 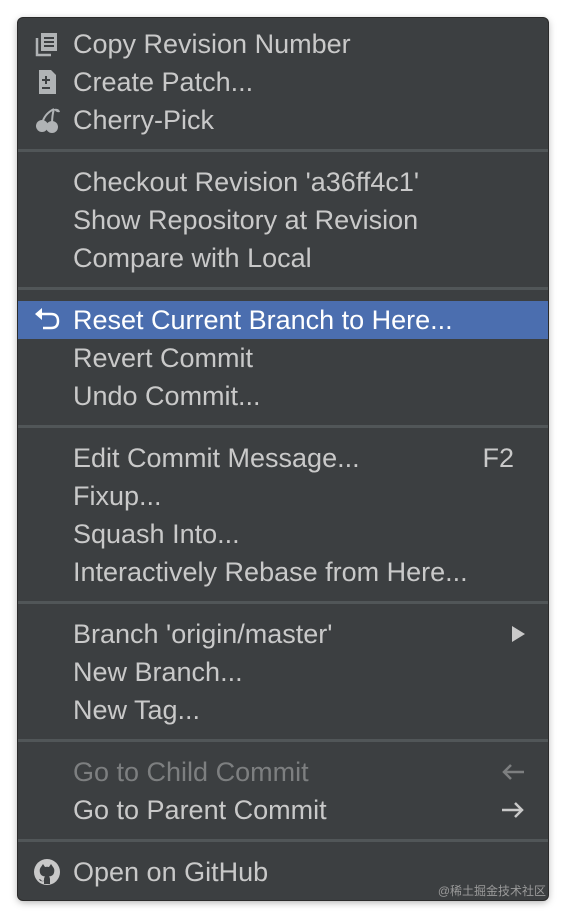 I want to click on reset-arrow-icon, so click(x=47, y=319).